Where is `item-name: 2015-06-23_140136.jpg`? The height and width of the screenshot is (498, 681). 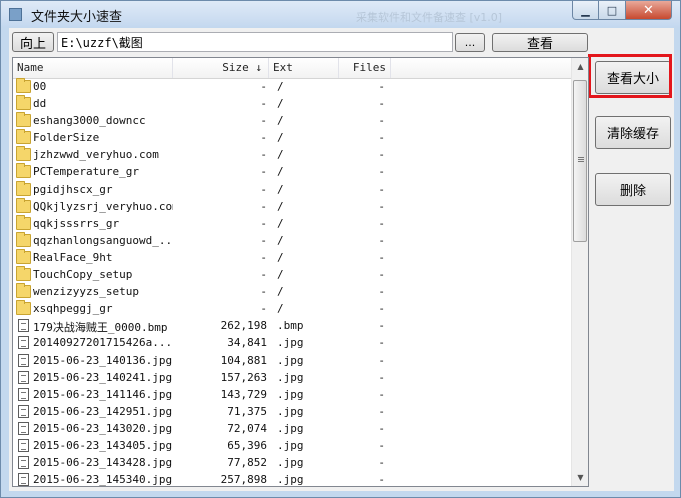 item-name: 2015-06-23_140136.jpg is located at coordinates (103, 360).